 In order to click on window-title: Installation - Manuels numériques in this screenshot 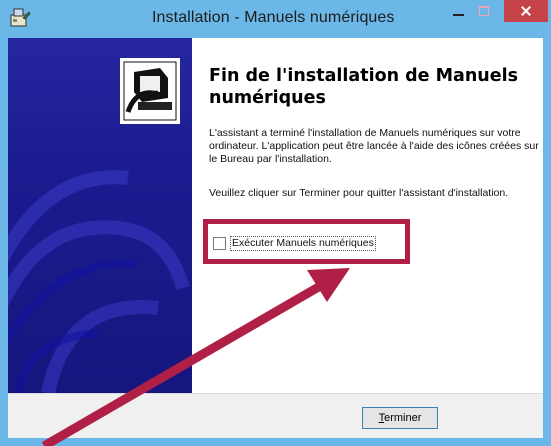, I will do `click(273, 17)`.